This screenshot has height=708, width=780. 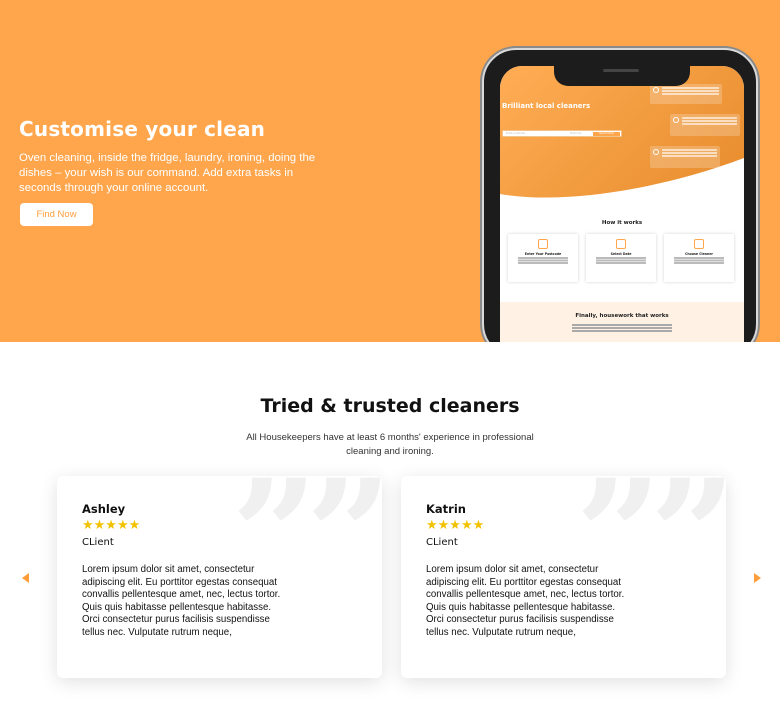 I want to click on star-icon, so click(x=656, y=152).